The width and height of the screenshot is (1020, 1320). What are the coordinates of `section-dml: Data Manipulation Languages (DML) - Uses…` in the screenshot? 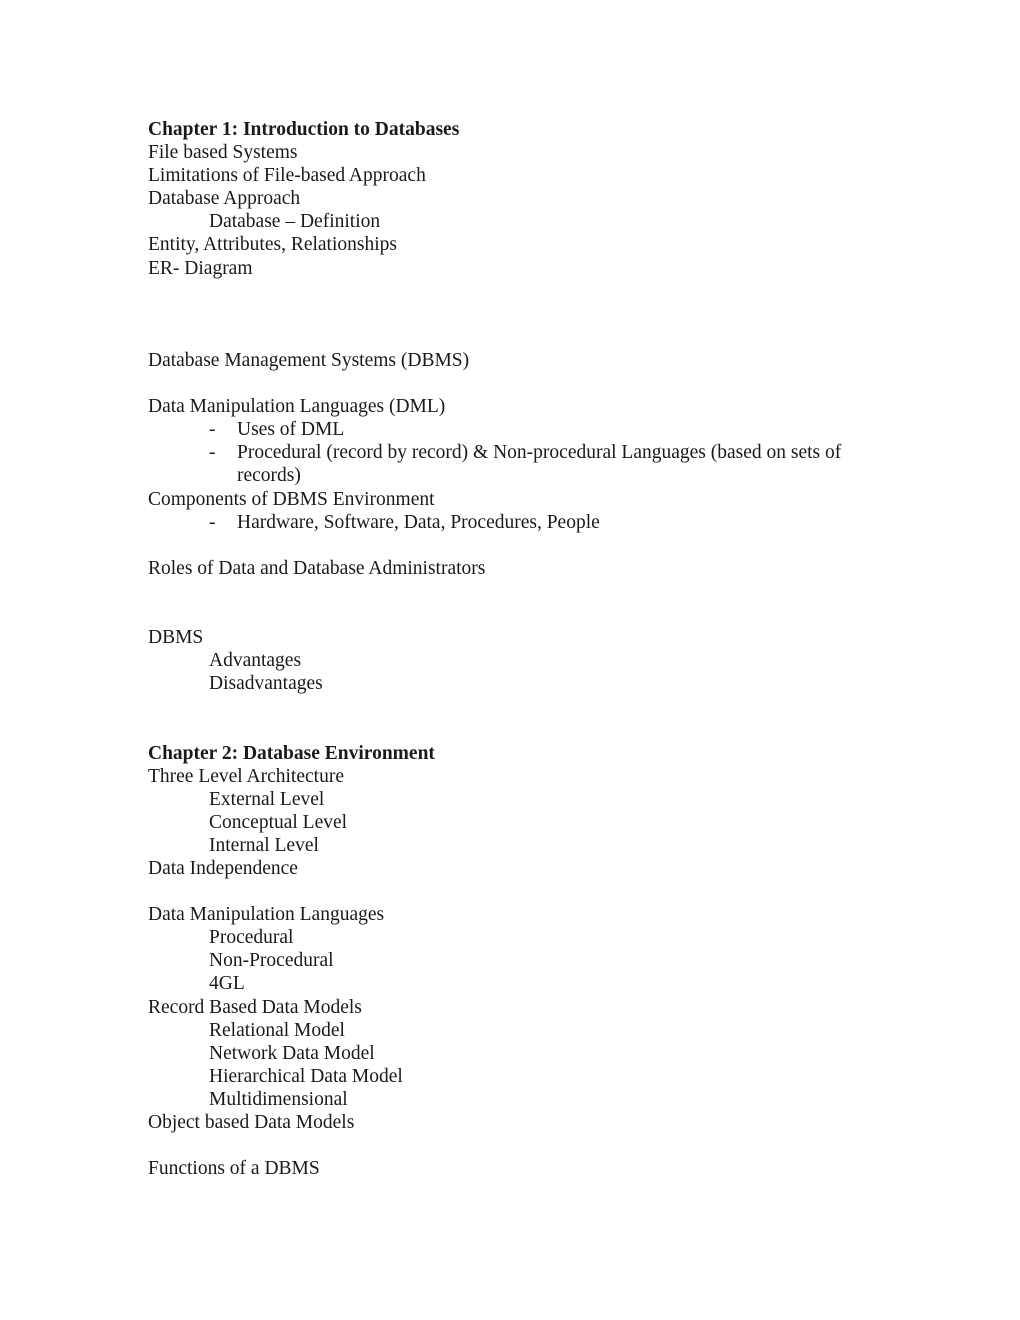 It's located at (509, 464).